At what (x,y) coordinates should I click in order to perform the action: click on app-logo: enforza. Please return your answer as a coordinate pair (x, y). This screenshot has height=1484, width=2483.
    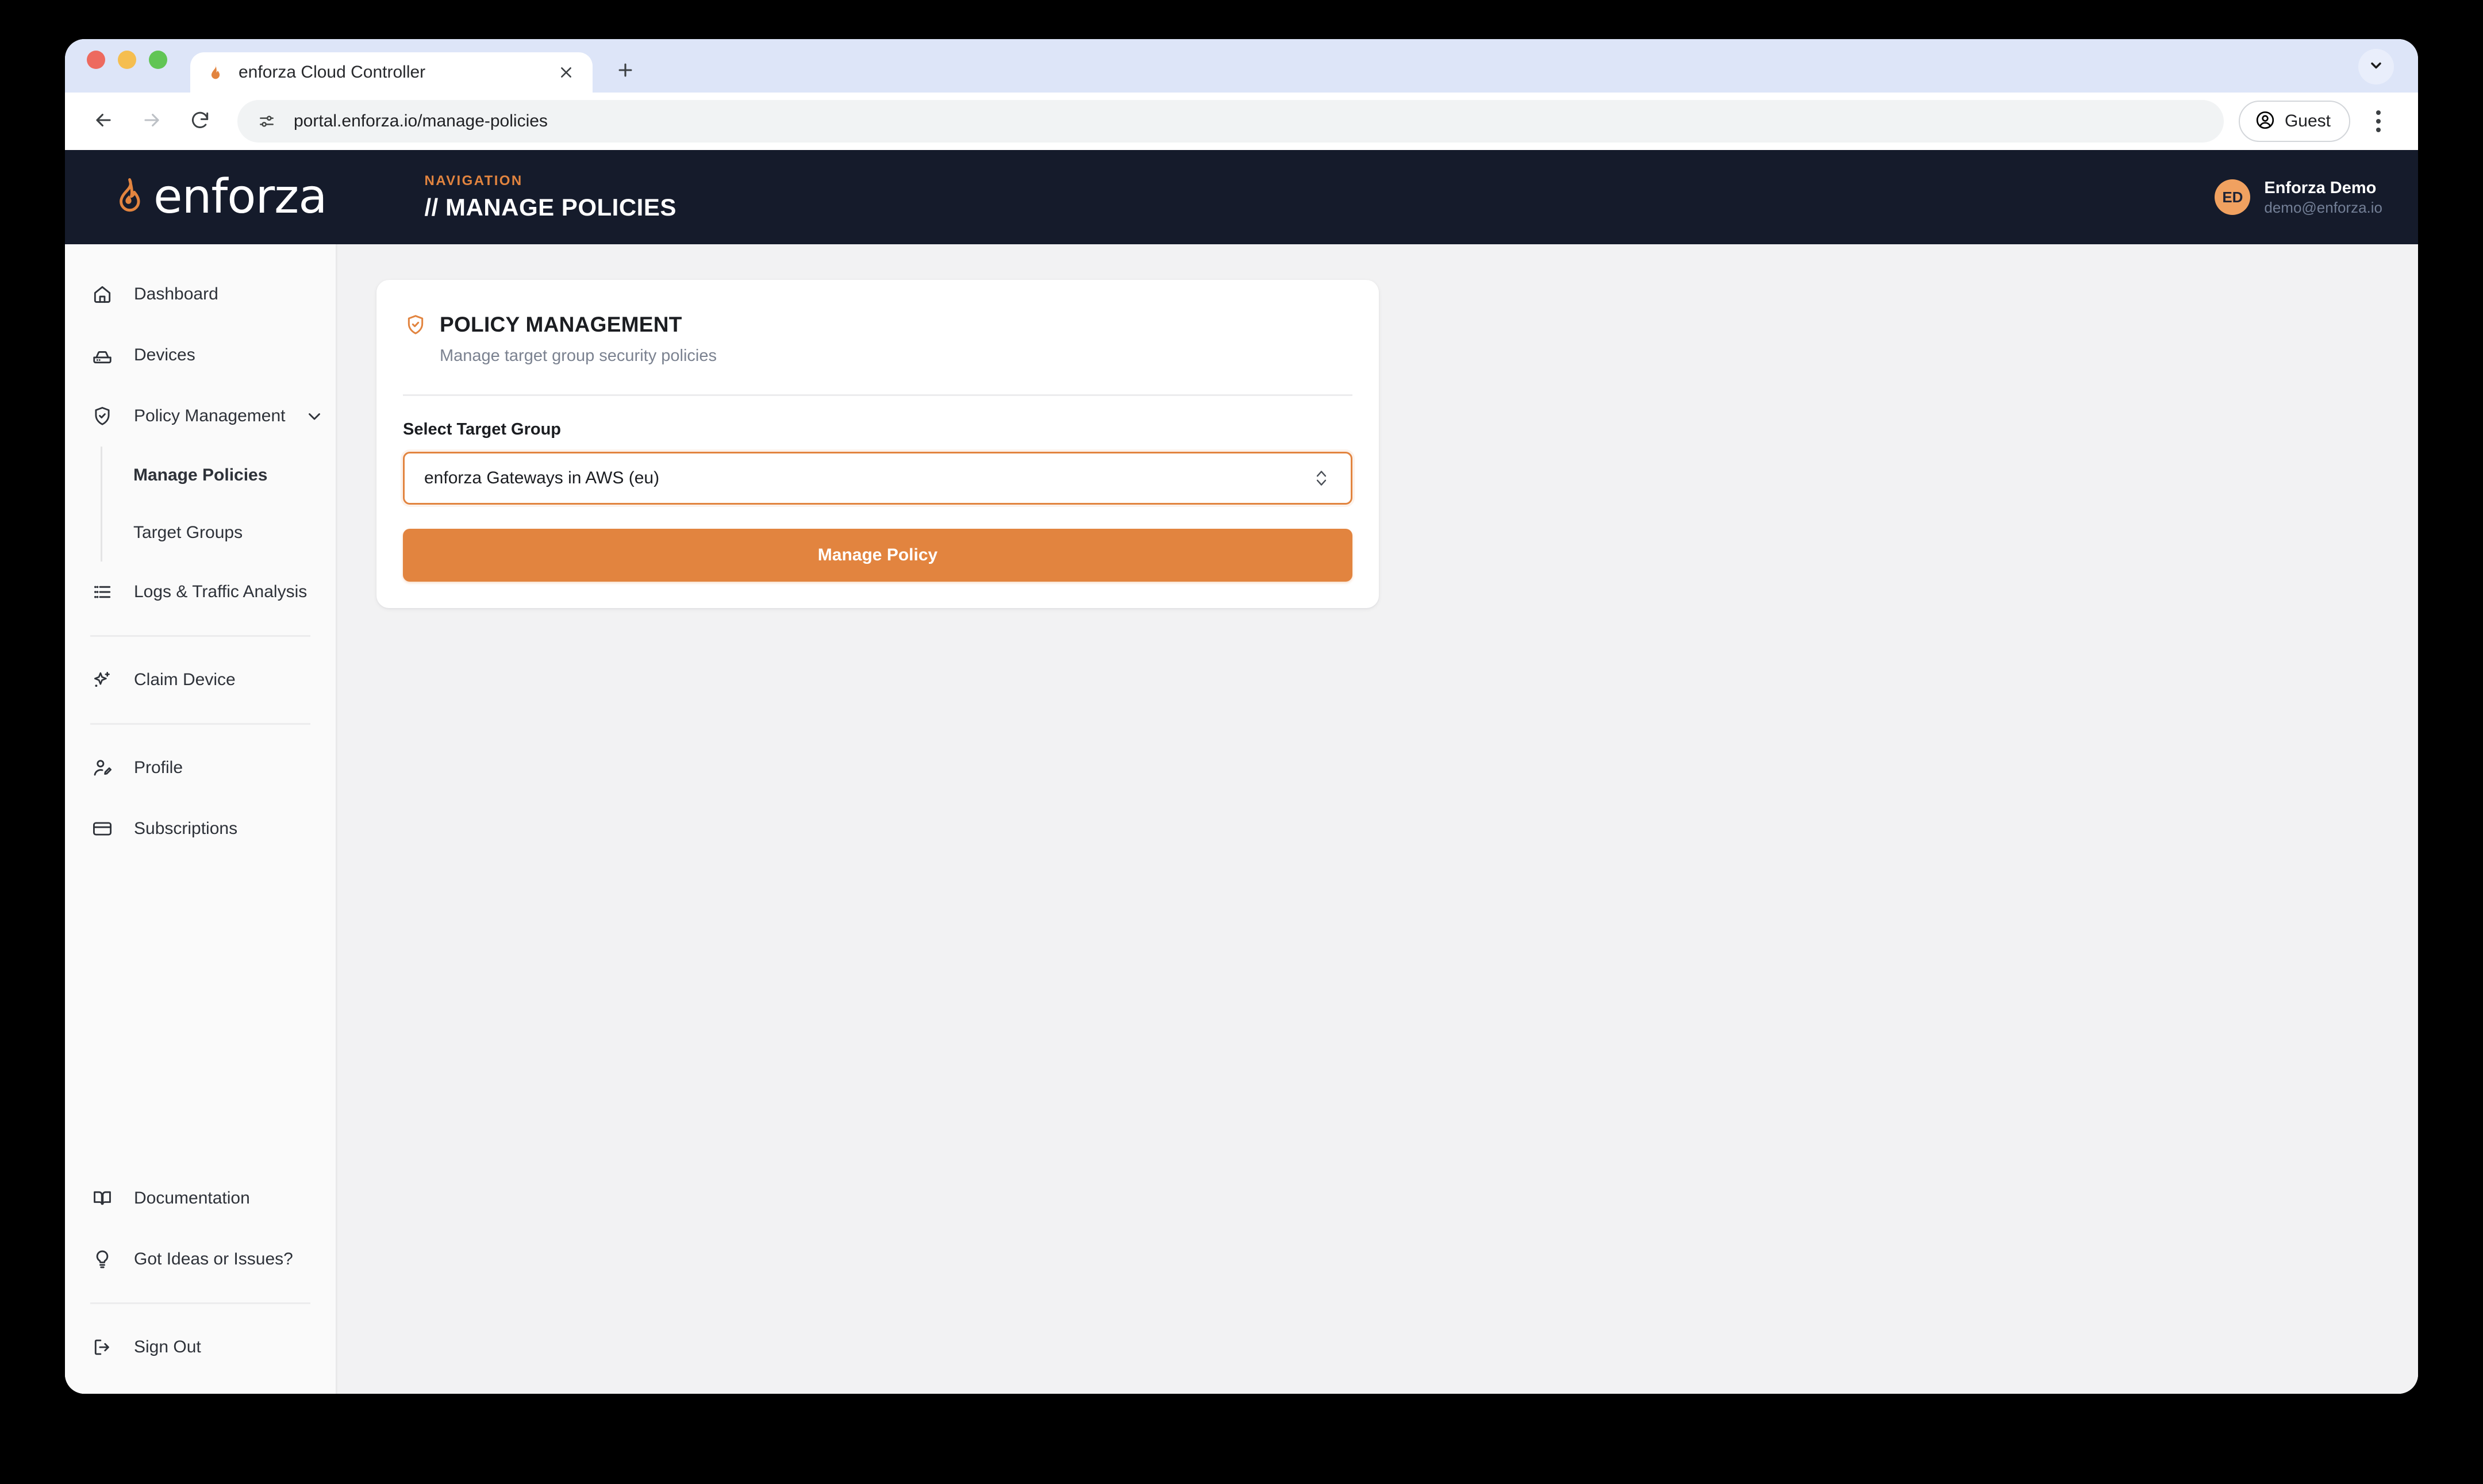
    Looking at the image, I should click on (218, 197).